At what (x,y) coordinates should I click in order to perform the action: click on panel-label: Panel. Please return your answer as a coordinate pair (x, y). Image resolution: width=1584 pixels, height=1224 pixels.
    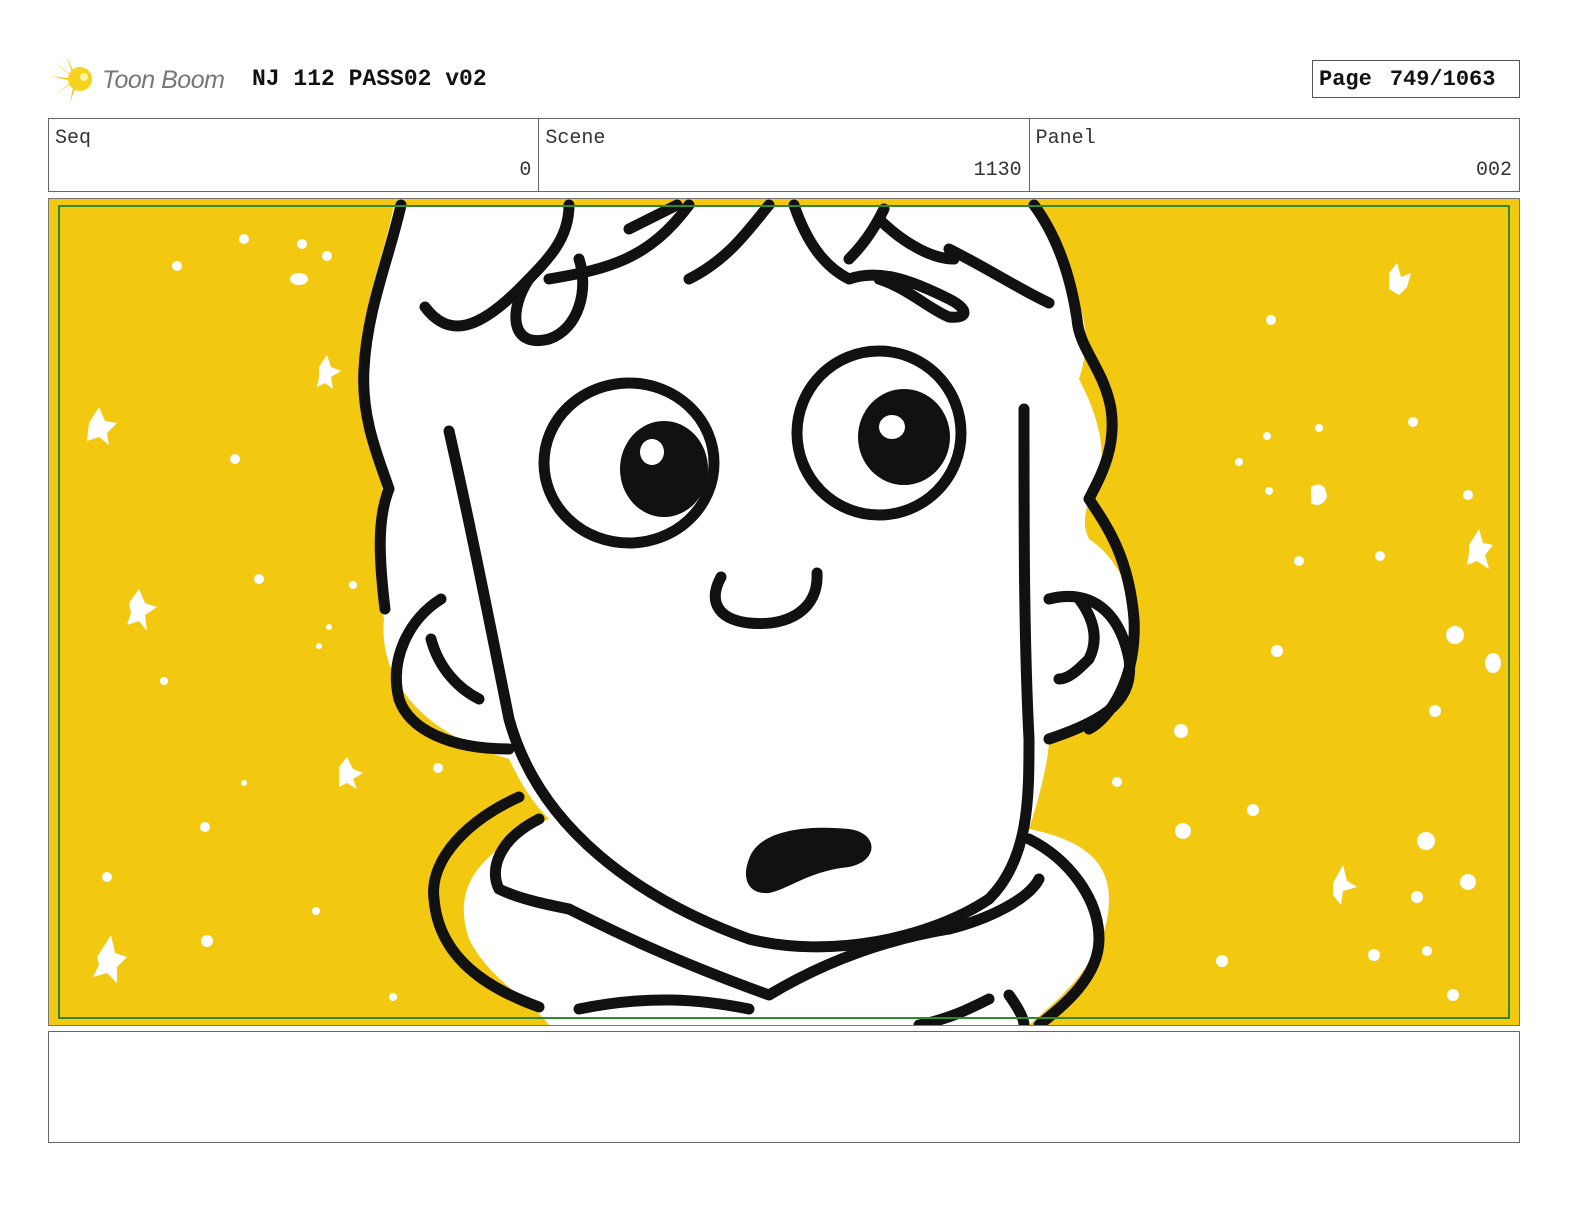
    Looking at the image, I should click on (1065, 138).